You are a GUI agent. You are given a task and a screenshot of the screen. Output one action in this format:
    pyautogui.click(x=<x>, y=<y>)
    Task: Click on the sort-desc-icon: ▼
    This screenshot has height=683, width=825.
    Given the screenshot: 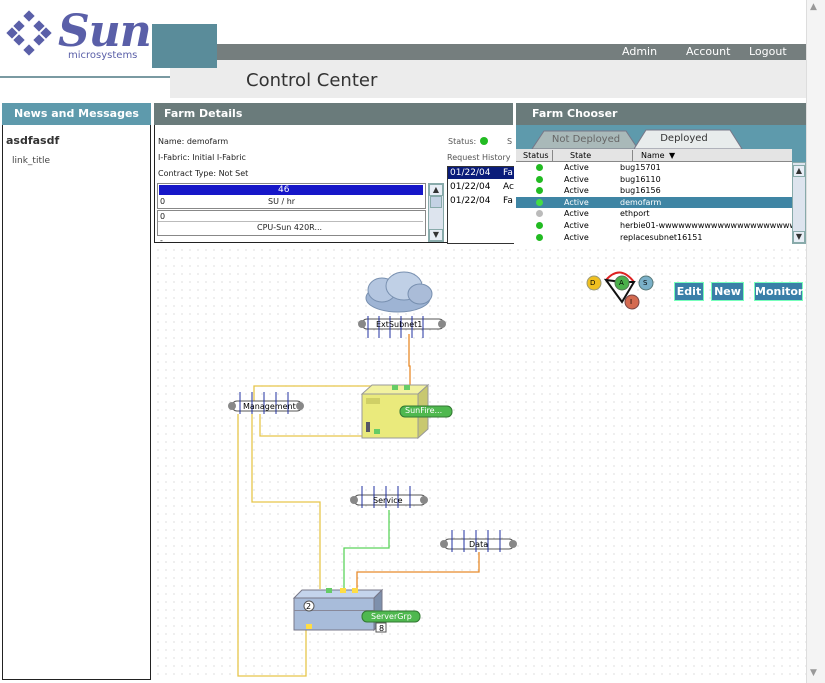 What is the action you would take?
    pyautogui.click(x=672, y=155)
    